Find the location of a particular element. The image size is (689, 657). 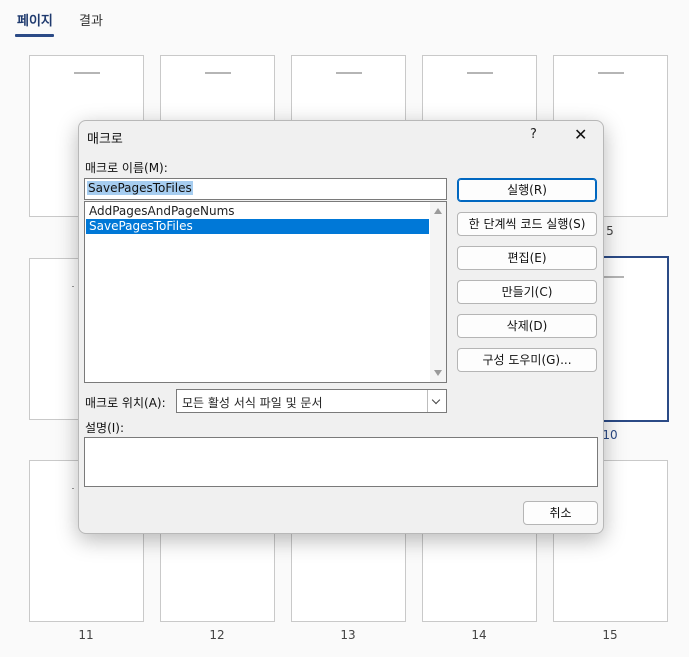

macro-location-label: 매크로 위치(A): is located at coordinates (125, 403).